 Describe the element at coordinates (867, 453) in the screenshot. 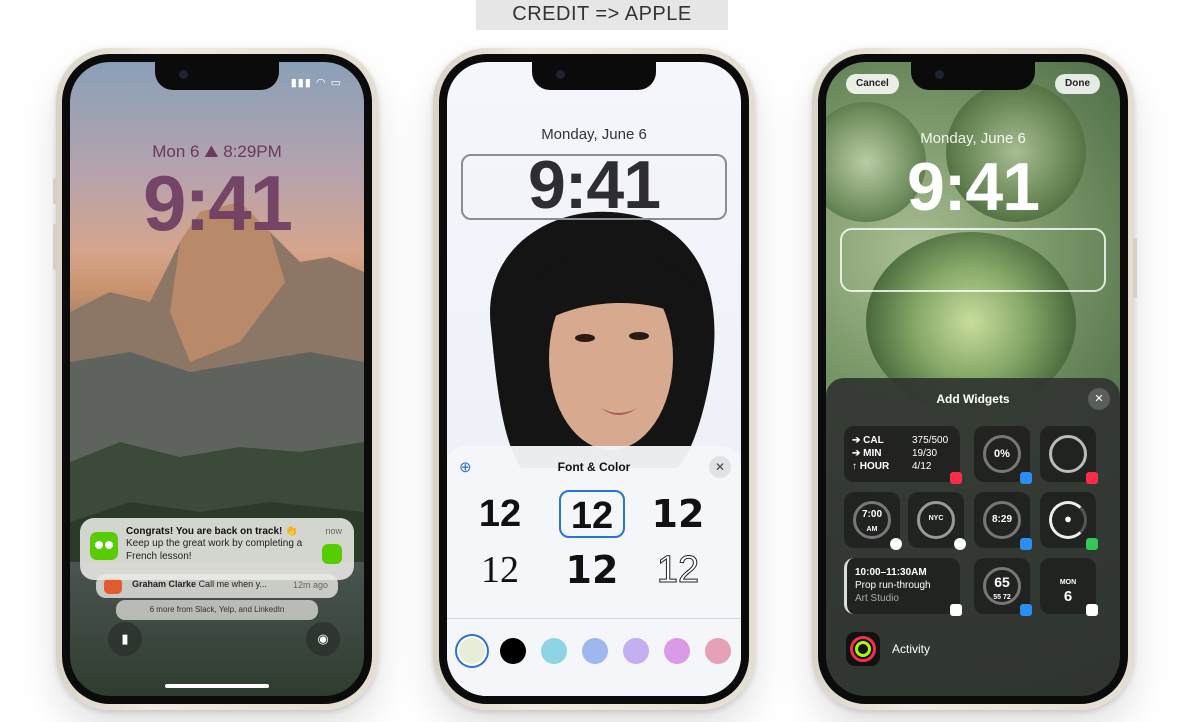

I see `fitness-label: ➔ MIN` at that location.